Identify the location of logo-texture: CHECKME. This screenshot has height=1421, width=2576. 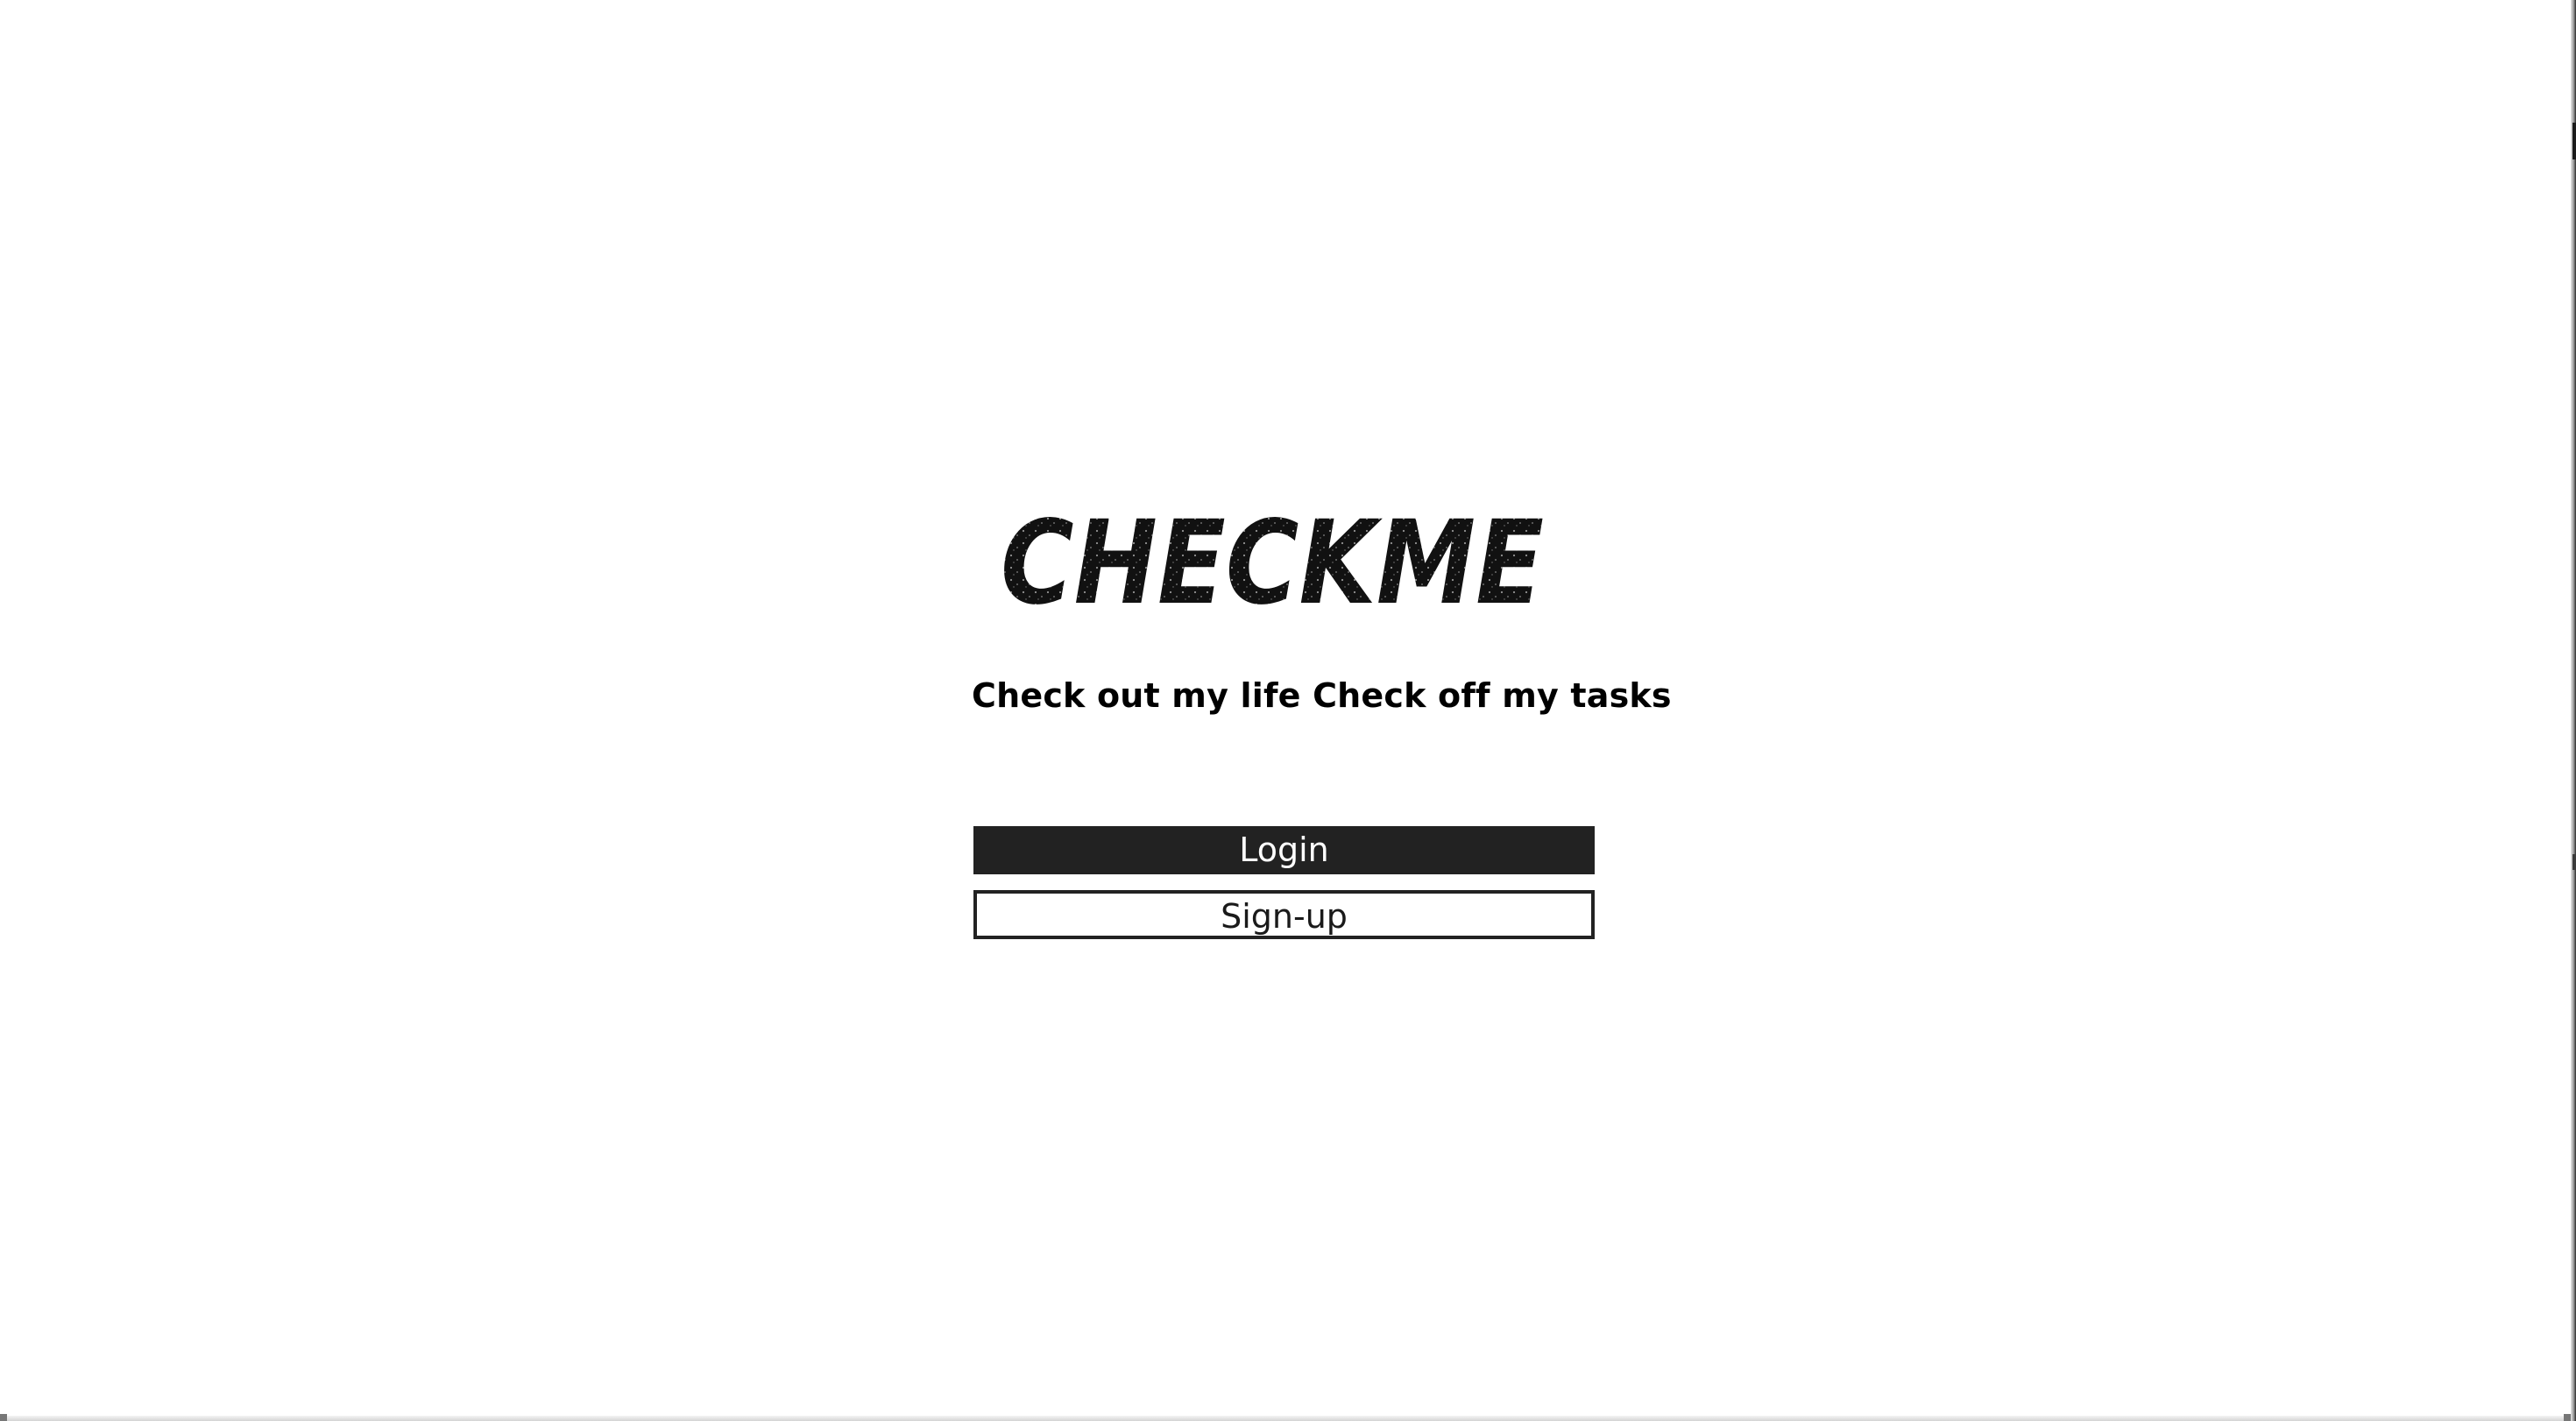
(1272, 559).